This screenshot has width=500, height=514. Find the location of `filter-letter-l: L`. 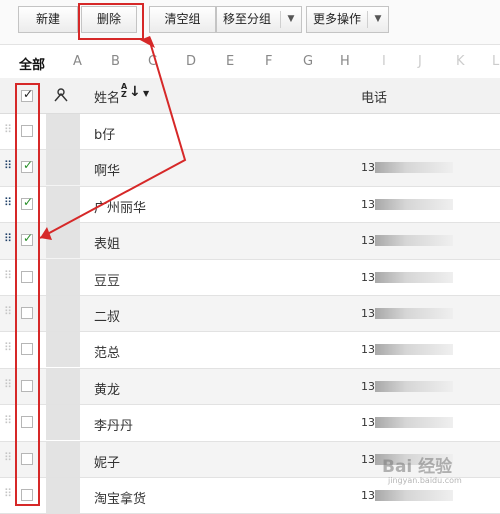

filter-letter-l: L is located at coordinates (495, 61).